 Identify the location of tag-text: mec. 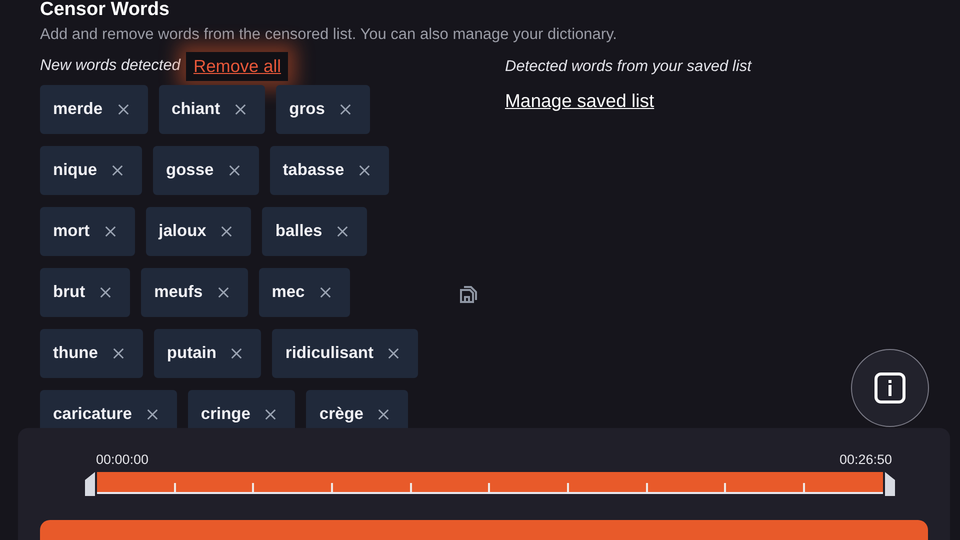
(288, 292).